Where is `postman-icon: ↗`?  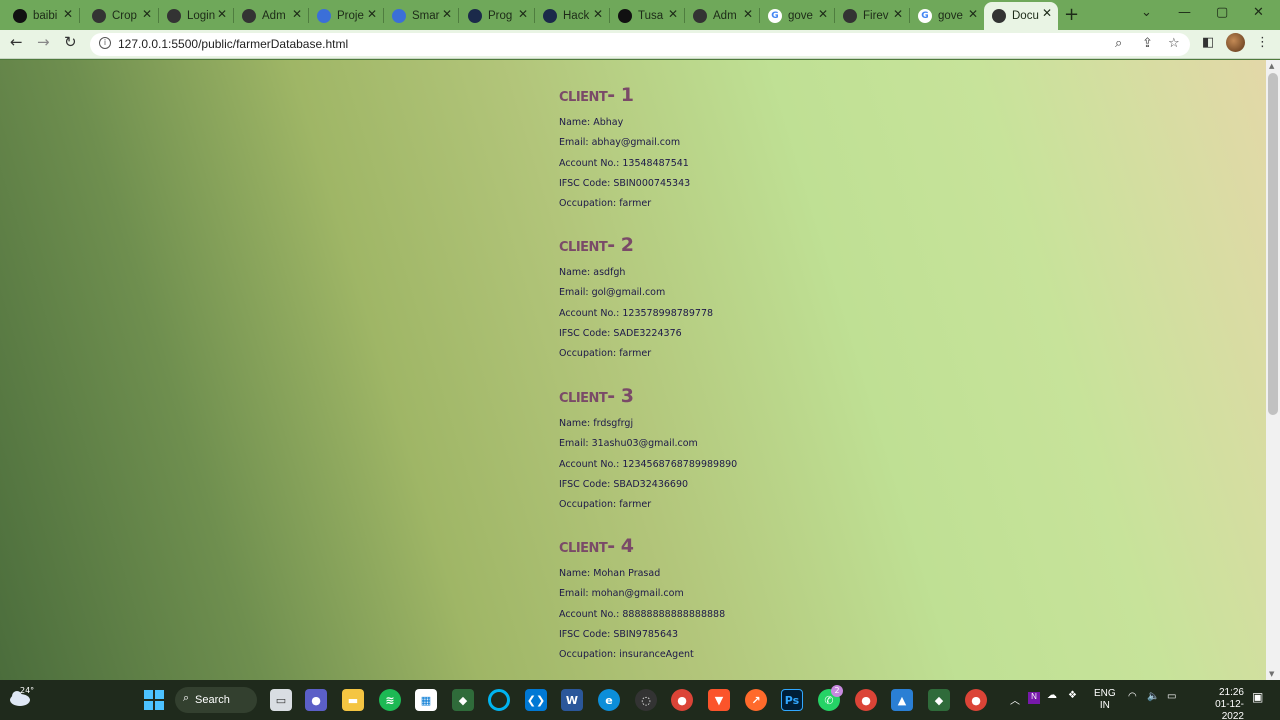 postman-icon: ↗ is located at coordinates (756, 700).